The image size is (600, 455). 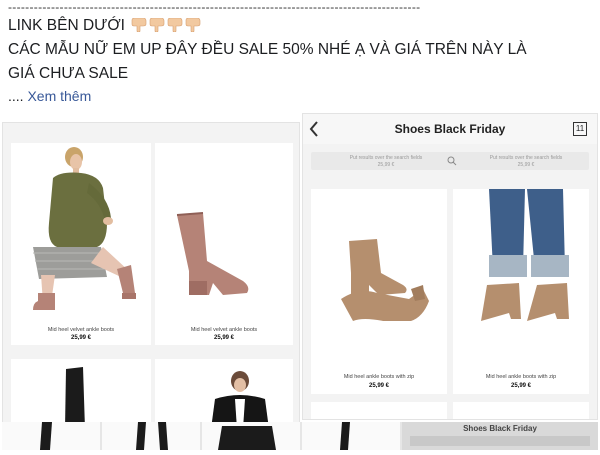 I want to click on screen-title: Shoes Black Friday, so click(x=450, y=129).